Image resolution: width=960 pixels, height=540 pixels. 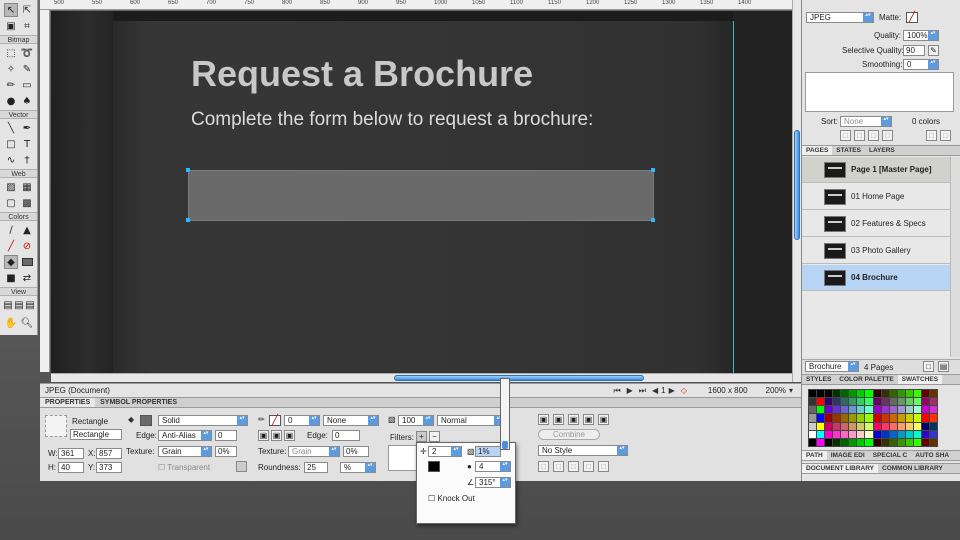 What do you see at coordinates (226, 435) in the screenshot?
I see `edge-value-field: 0` at bounding box center [226, 435].